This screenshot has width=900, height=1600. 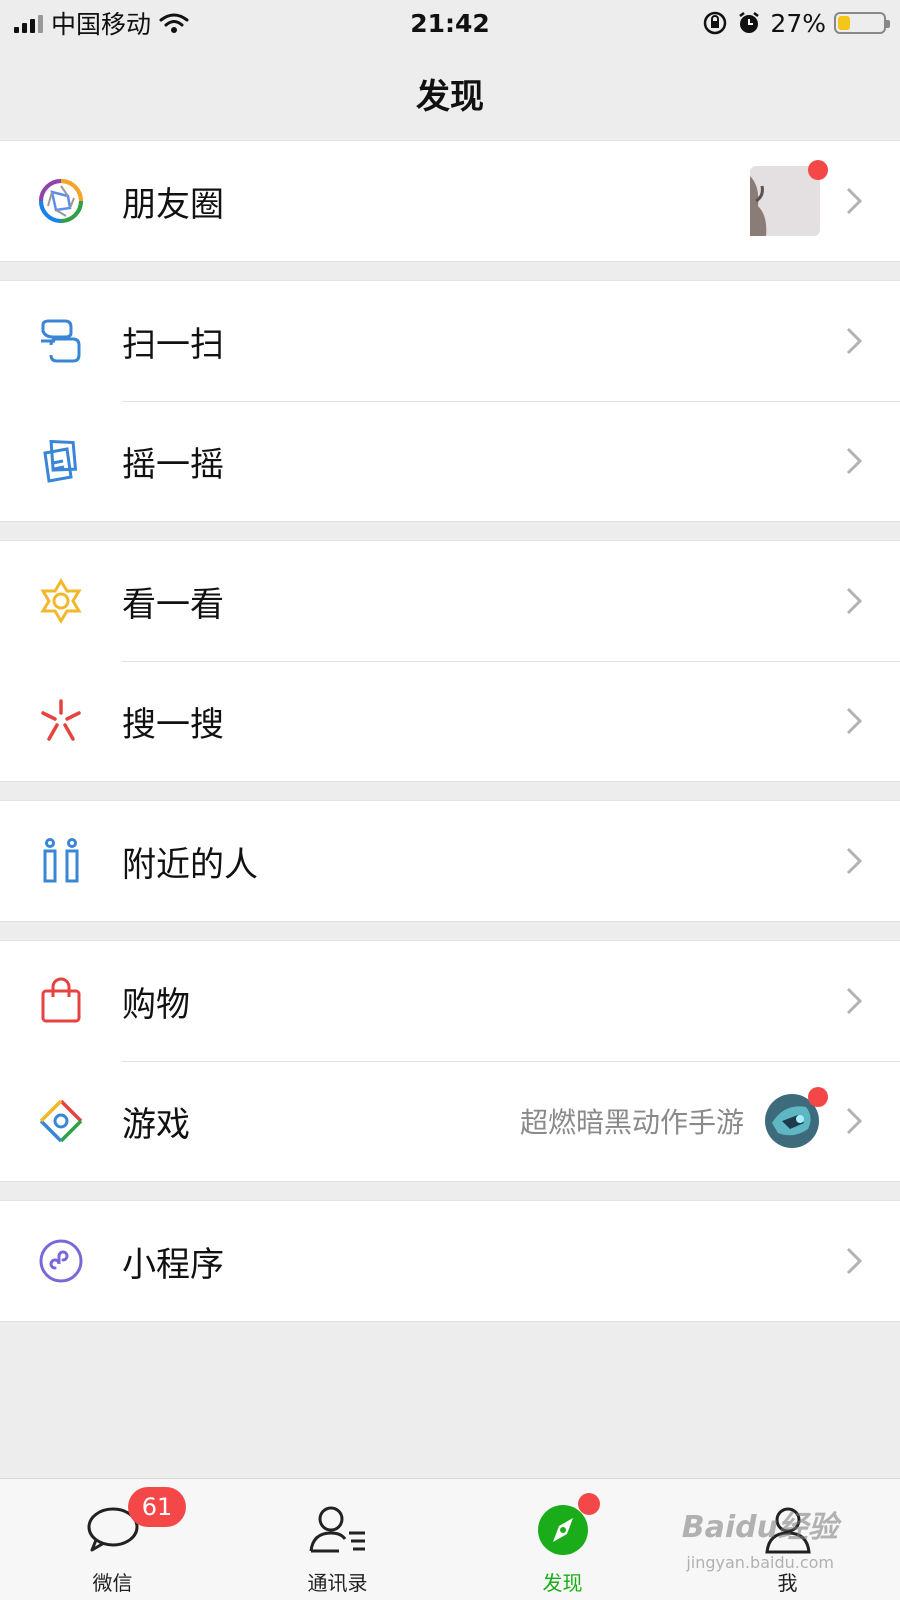 What do you see at coordinates (156, 1124) in the screenshot?
I see `menu-item-label: 游戏` at bounding box center [156, 1124].